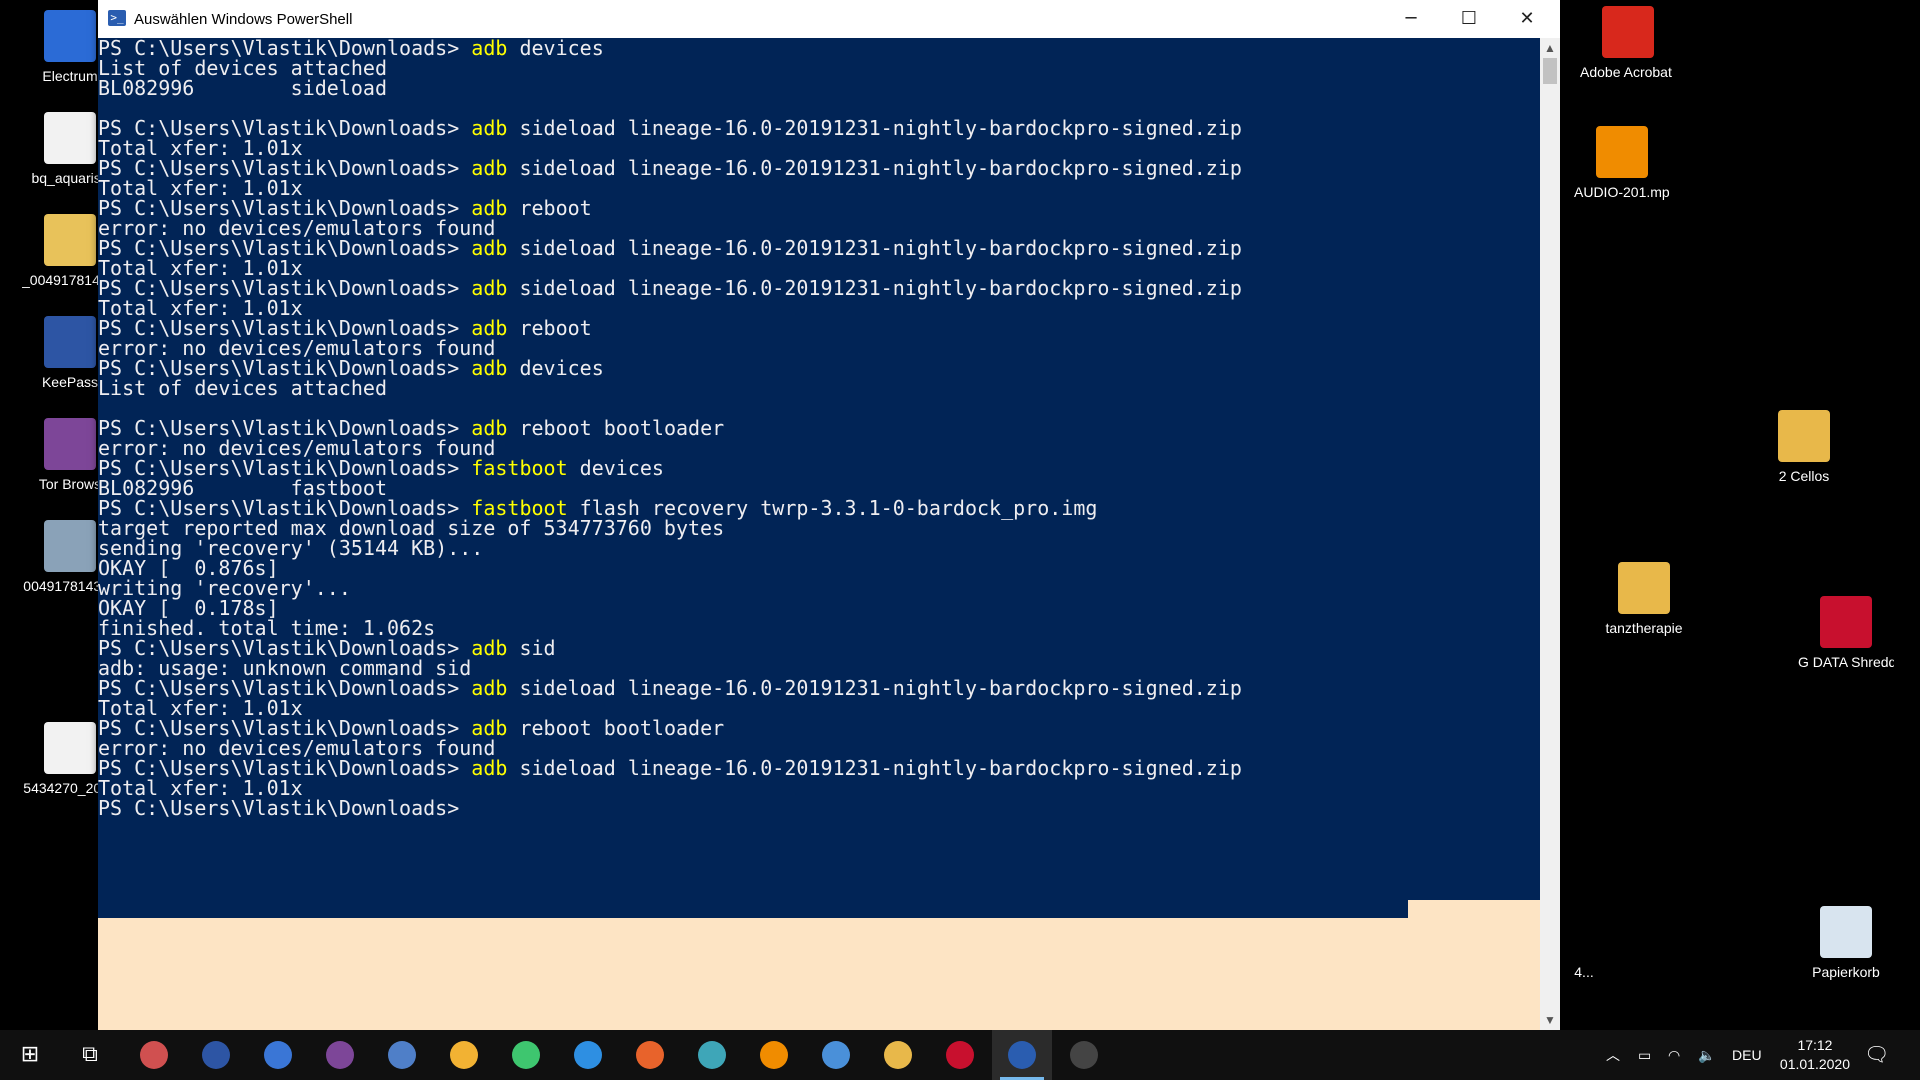 This screenshot has height=1080, width=1920. What do you see at coordinates (464, 1055) in the screenshot?
I see `taskbar-sun-app` at bounding box center [464, 1055].